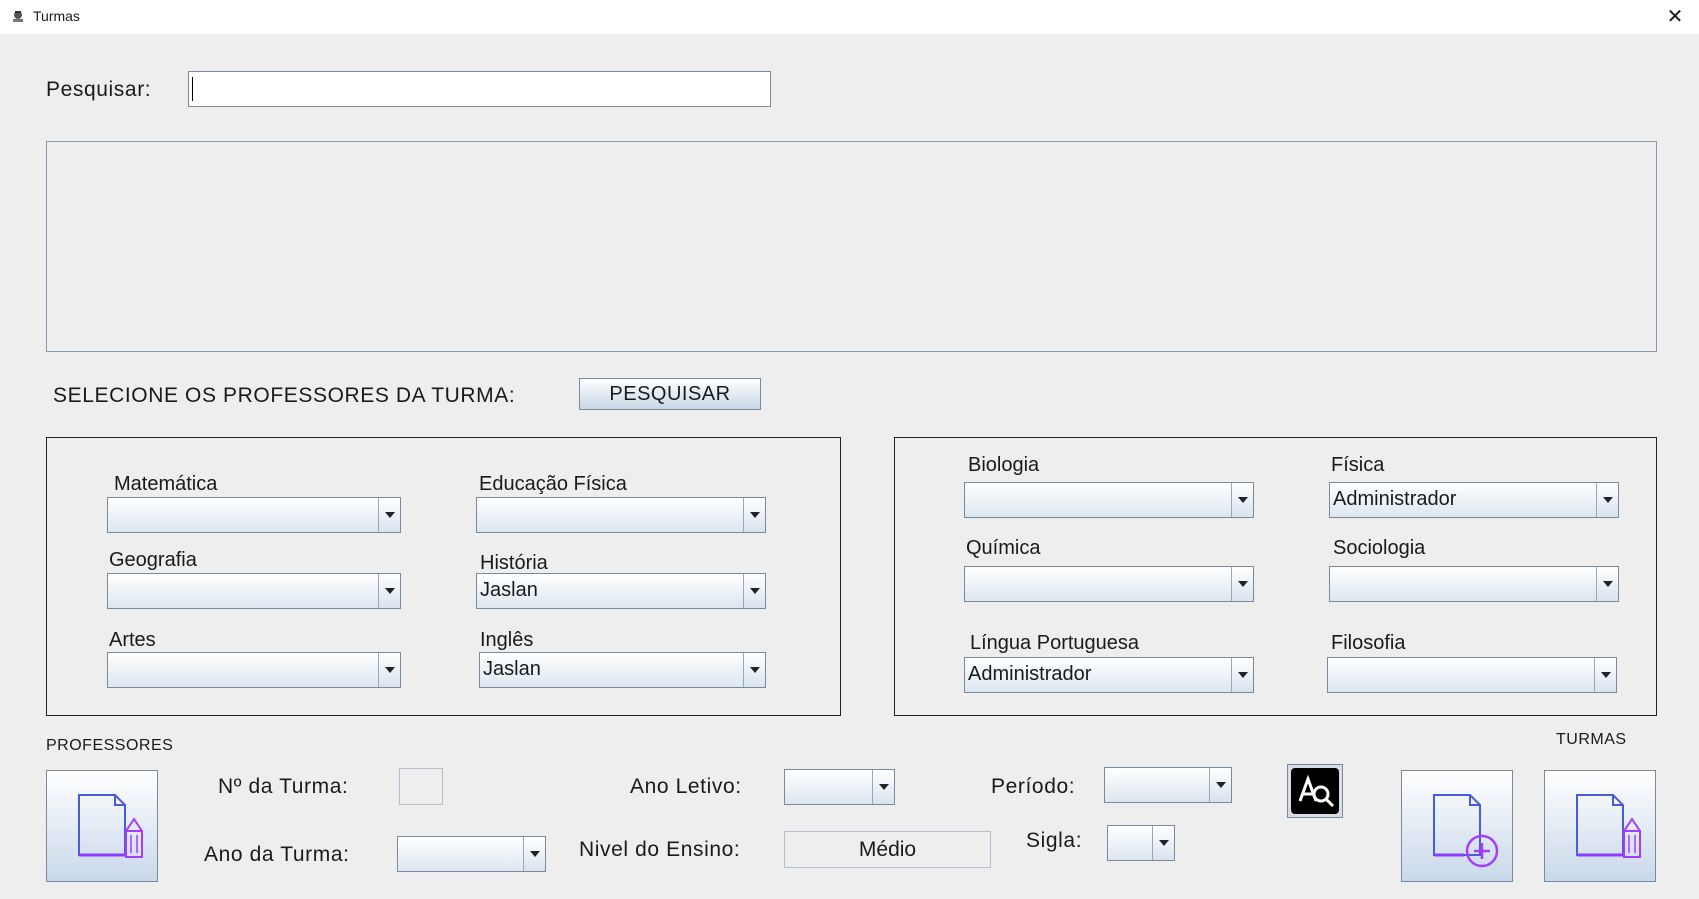 The width and height of the screenshot is (1699, 899). What do you see at coordinates (99, 89) in the screenshot?
I see `search-label: Pesquisar:` at bounding box center [99, 89].